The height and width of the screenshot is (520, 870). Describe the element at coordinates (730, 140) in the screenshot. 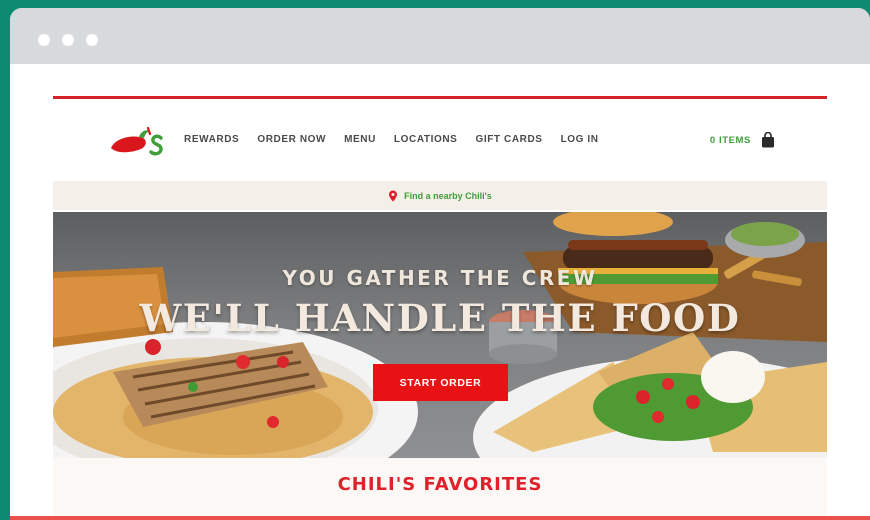

I see `cart-count: 0 ITEMS` at that location.